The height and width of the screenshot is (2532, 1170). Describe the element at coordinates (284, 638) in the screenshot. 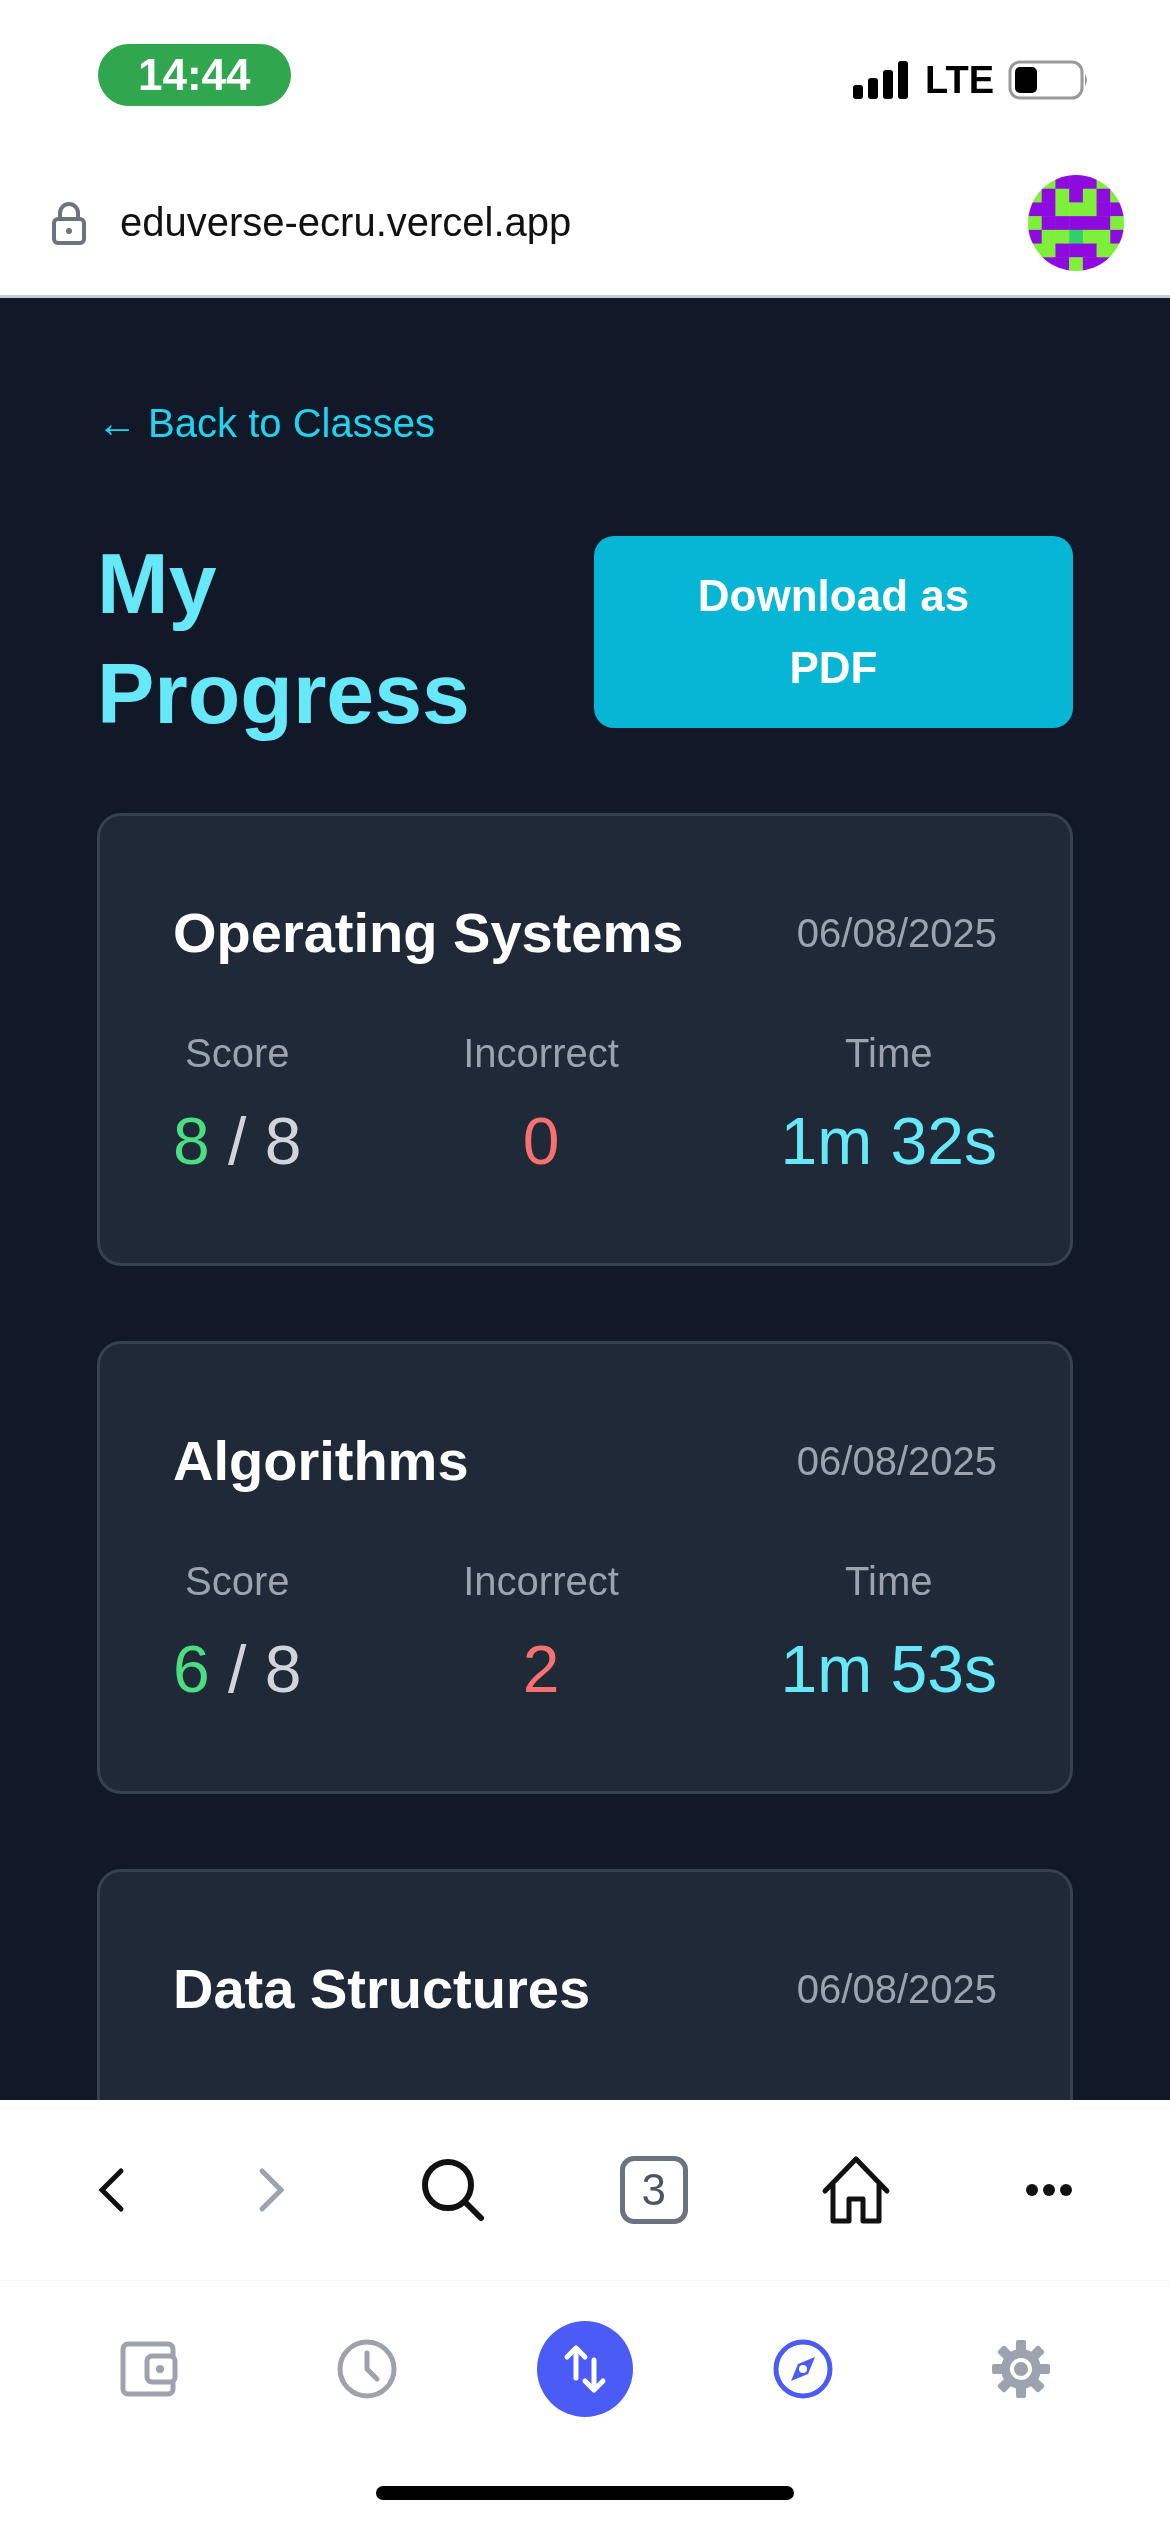

I see `page-title: My Progress` at that location.